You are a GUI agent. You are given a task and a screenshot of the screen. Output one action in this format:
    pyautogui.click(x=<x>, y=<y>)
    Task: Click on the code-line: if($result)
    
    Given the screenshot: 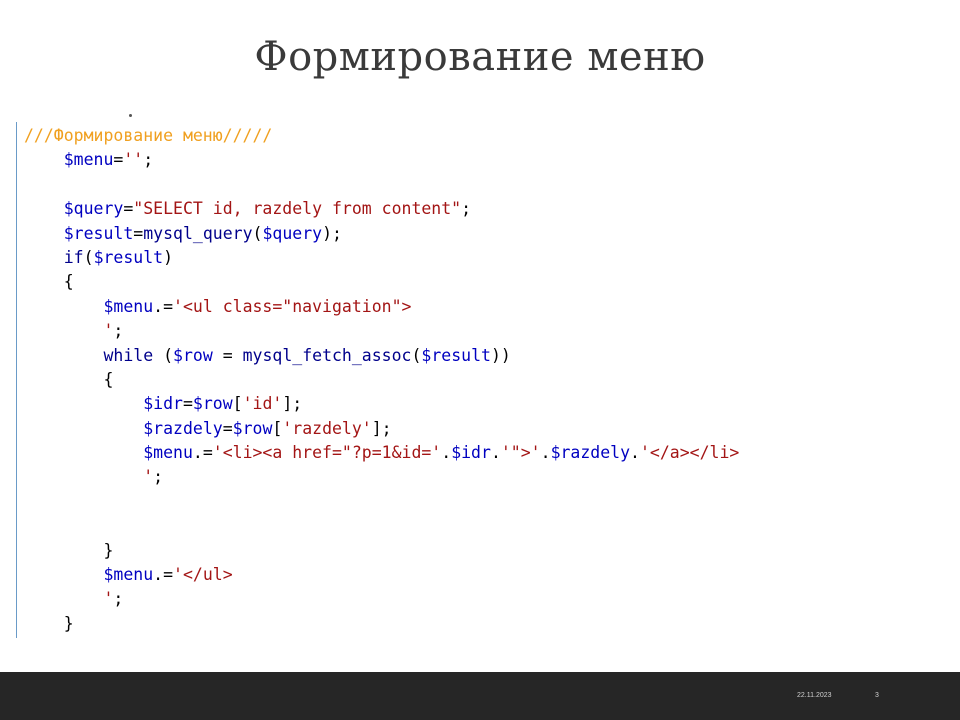 What is the action you would take?
    pyautogui.click(x=381, y=258)
    